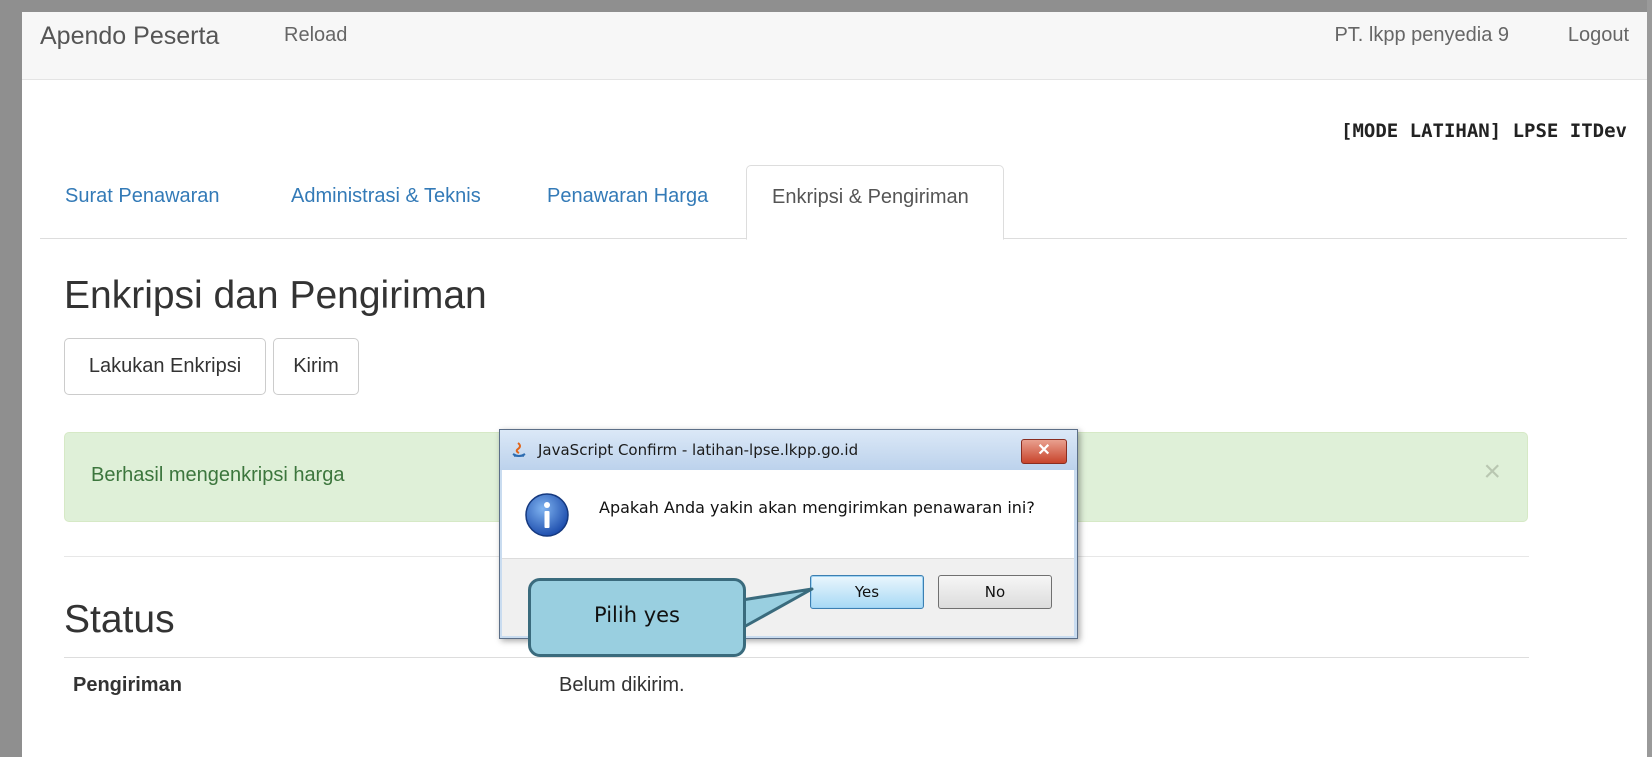  I want to click on section-heading: Enkripsi dan Pengiriman, so click(275, 295).